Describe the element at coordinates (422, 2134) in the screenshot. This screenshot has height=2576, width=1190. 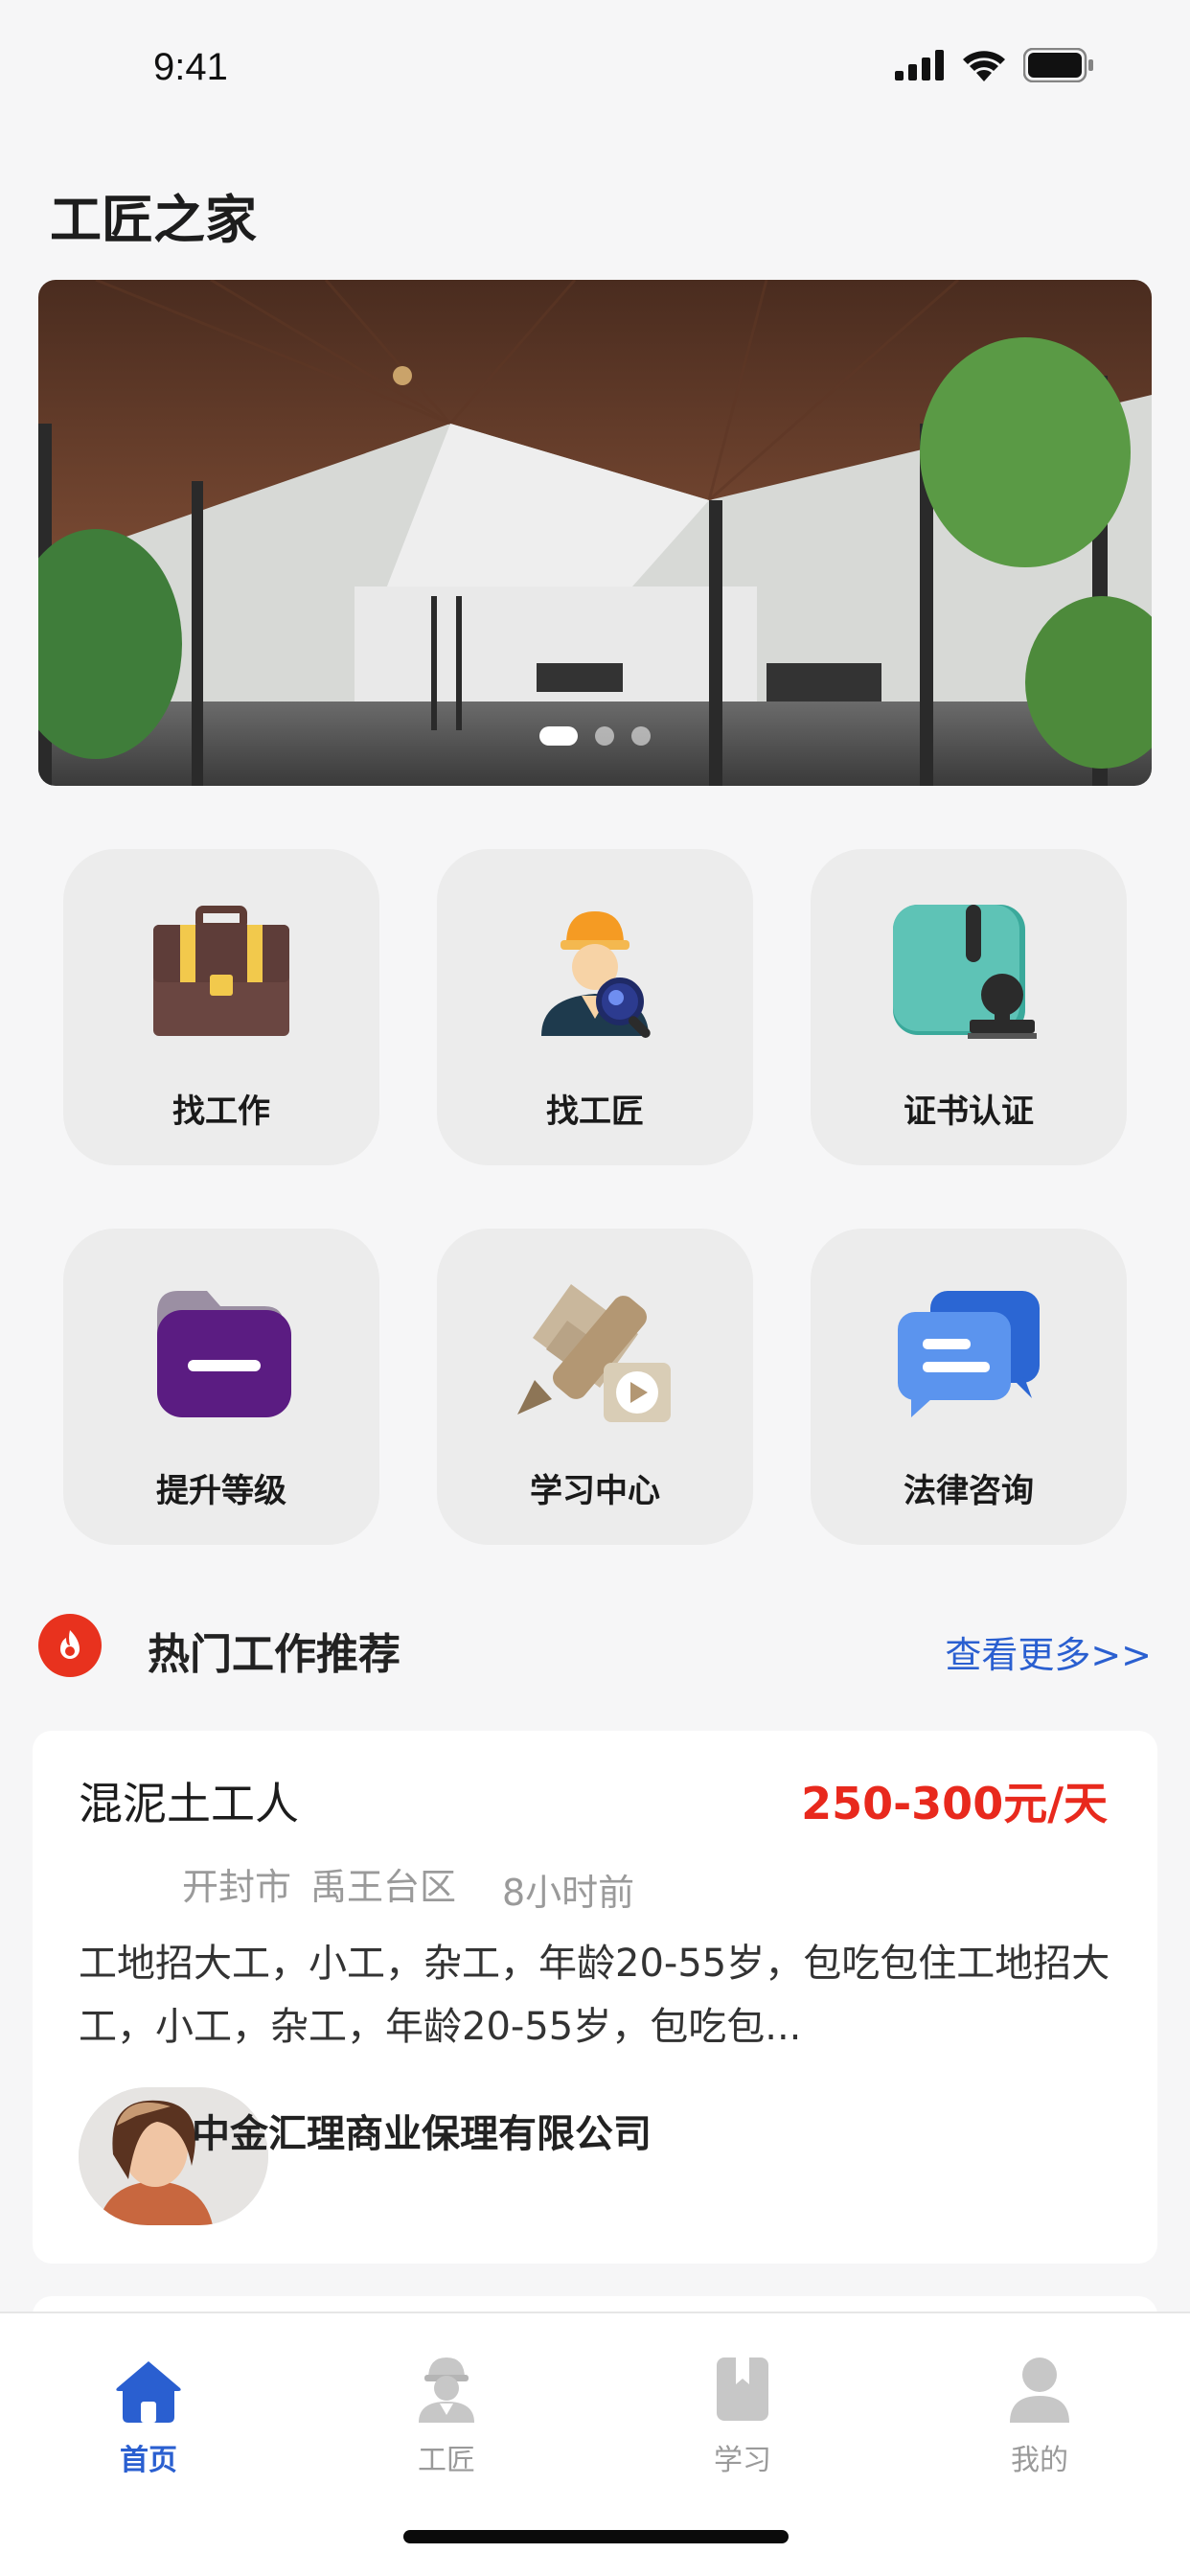
I see `company-name: 中金汇理商业保理有限公司` at that location.